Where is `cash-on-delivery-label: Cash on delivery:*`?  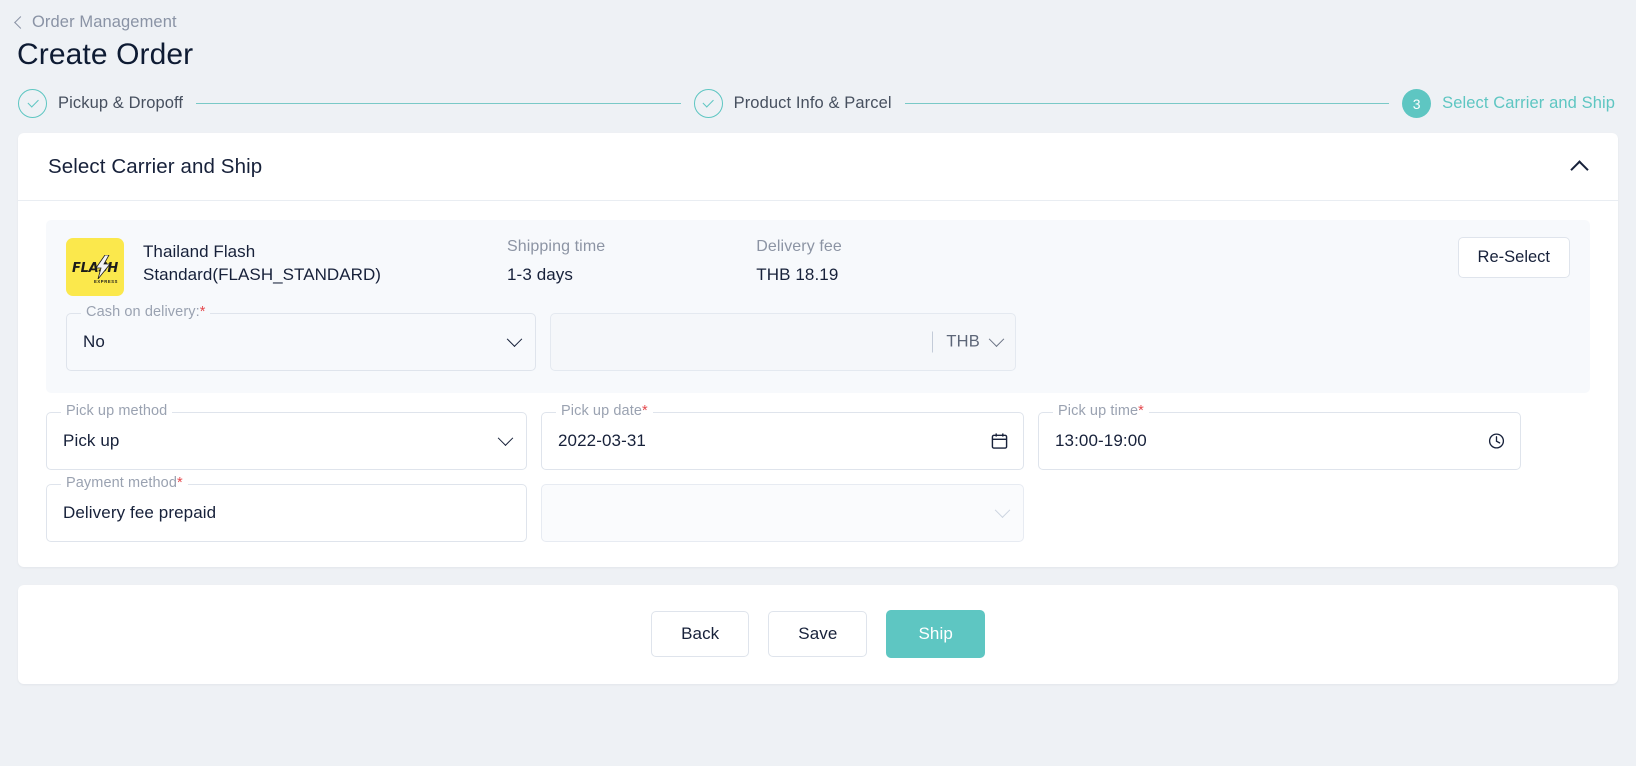 cash-on-delivery-label: Cash on delivery:* is located at coordinates (146, 312).